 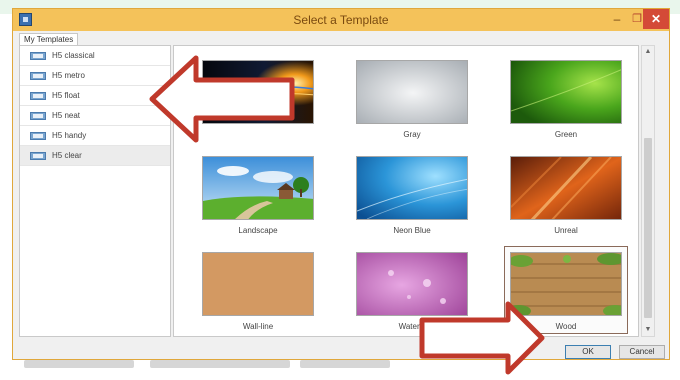 I want to click on thumbnail-label: Neon Blue, so click(x=412, y=230).